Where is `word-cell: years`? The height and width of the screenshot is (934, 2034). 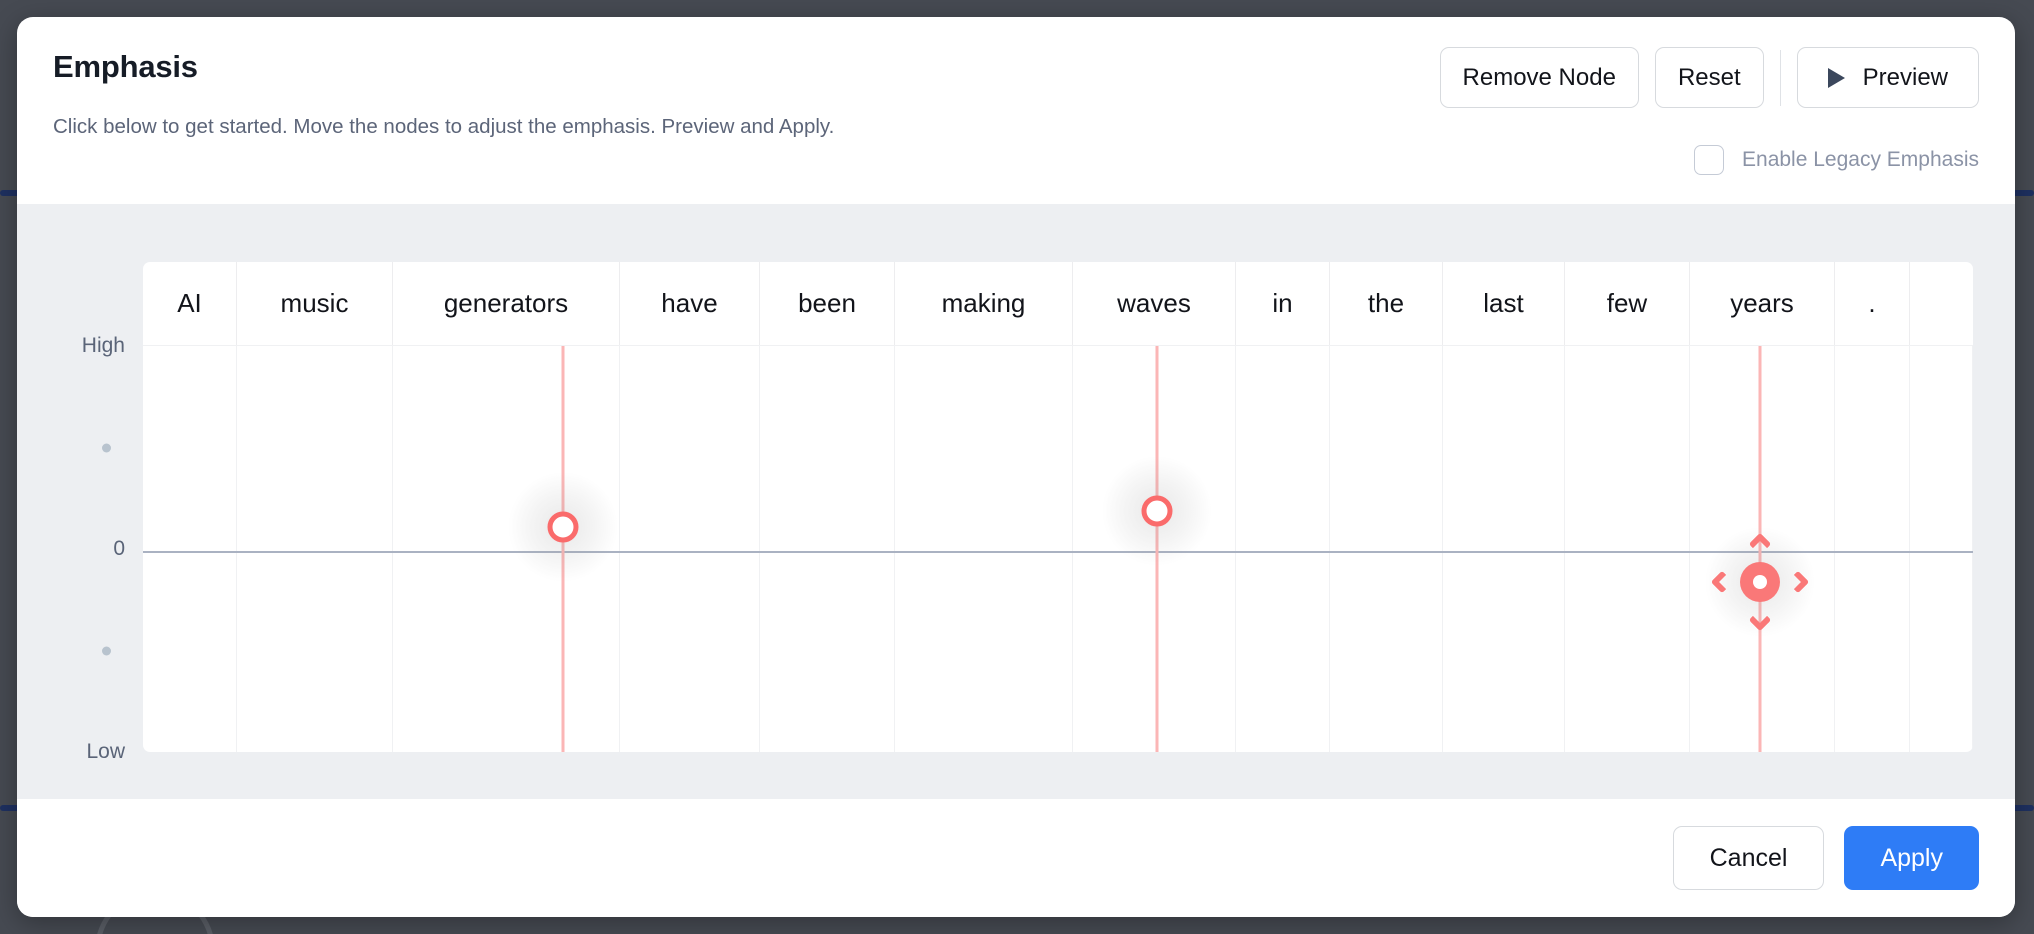 word-cell: years is located at coordinates (1762, 303).